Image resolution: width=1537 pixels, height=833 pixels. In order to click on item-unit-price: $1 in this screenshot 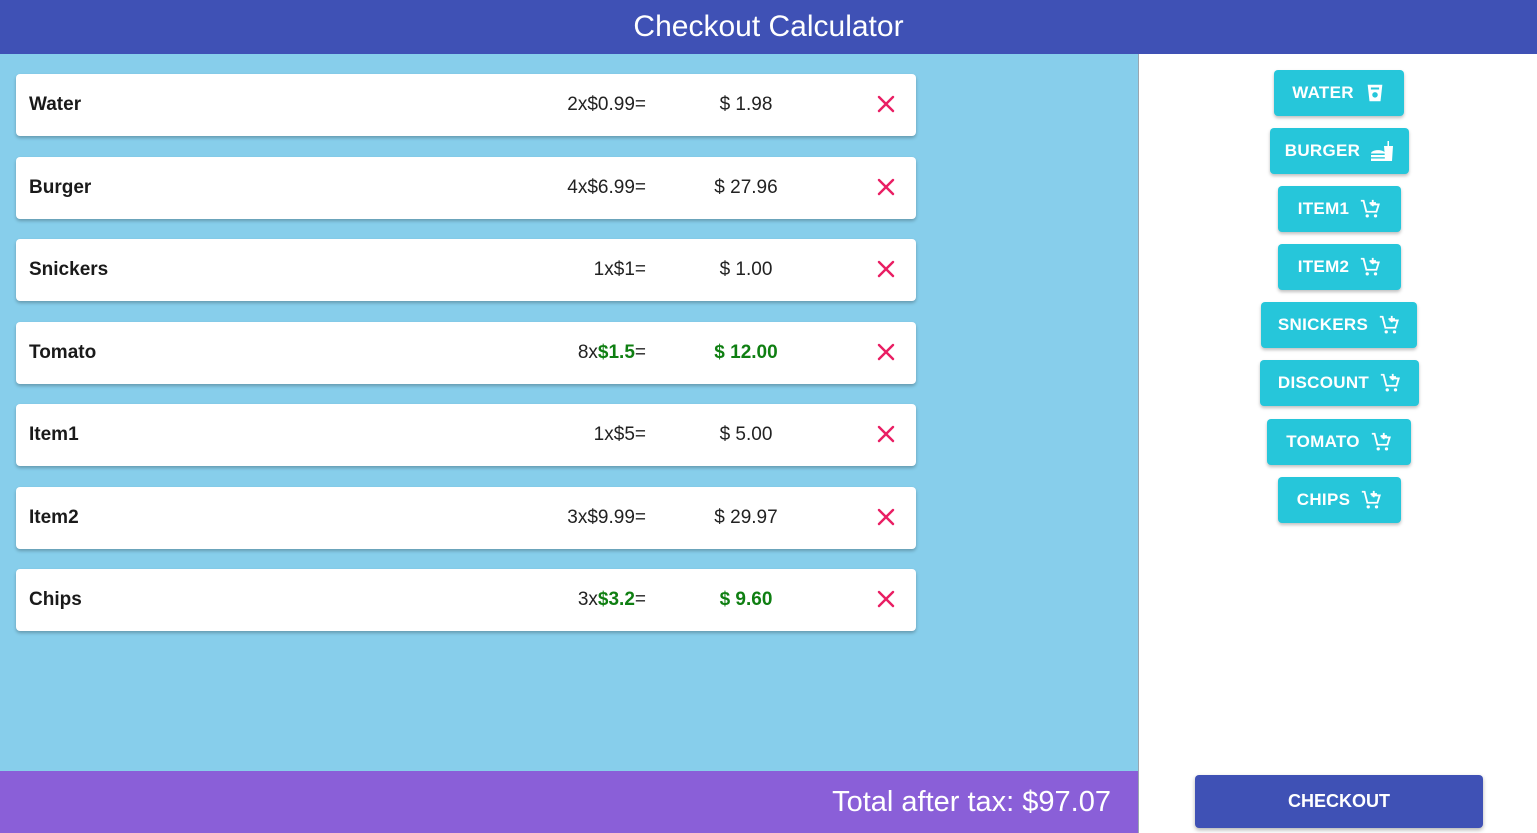, I will do `click(624, 269)`.